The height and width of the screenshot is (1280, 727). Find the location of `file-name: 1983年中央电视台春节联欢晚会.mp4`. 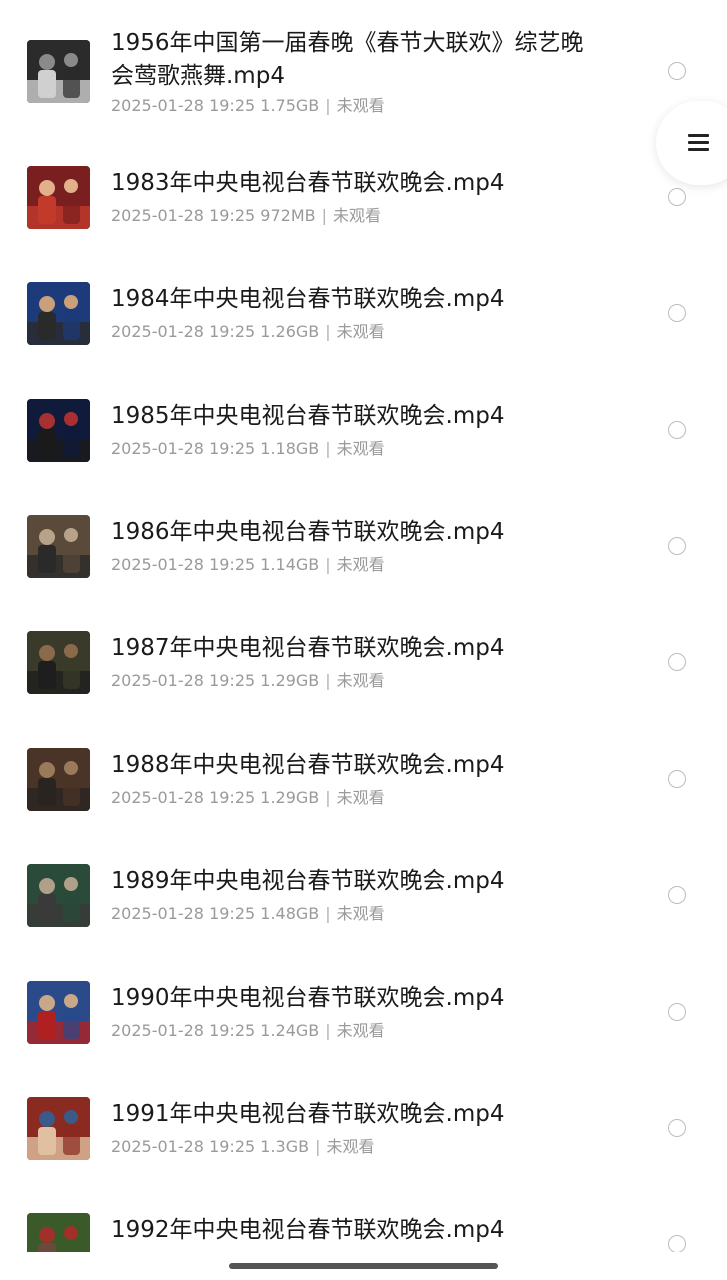

file-name: 1983年中央电视台春节联欢晚会.mp4 is located at coordinates (308, 183).